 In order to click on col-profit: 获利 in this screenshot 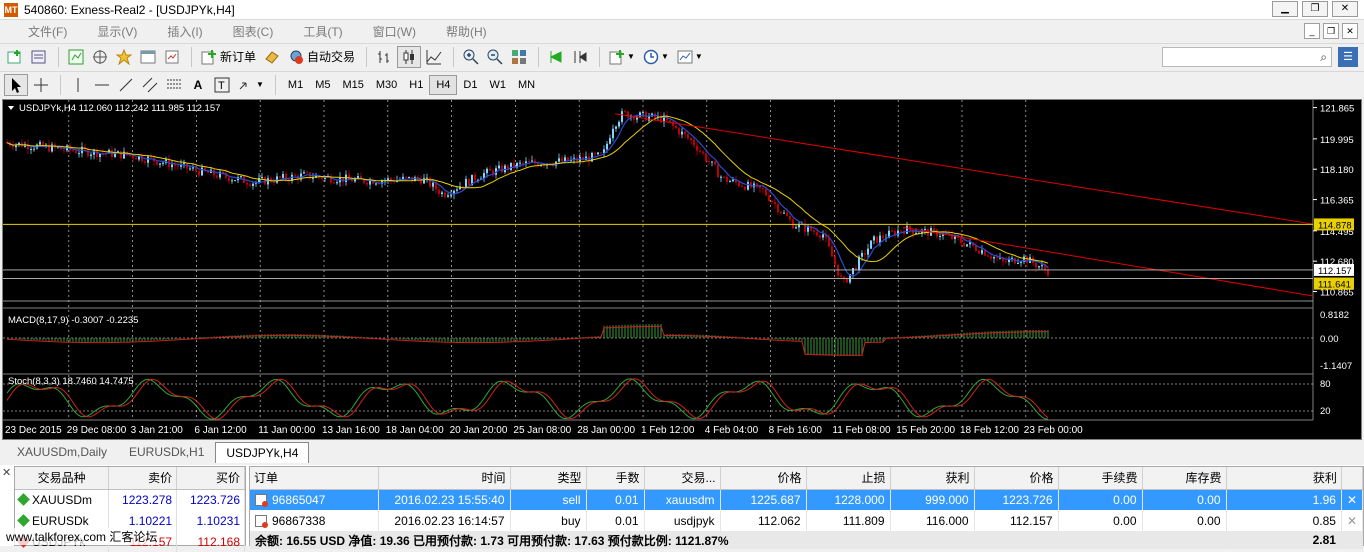, I will do `click(1284, 478)`.